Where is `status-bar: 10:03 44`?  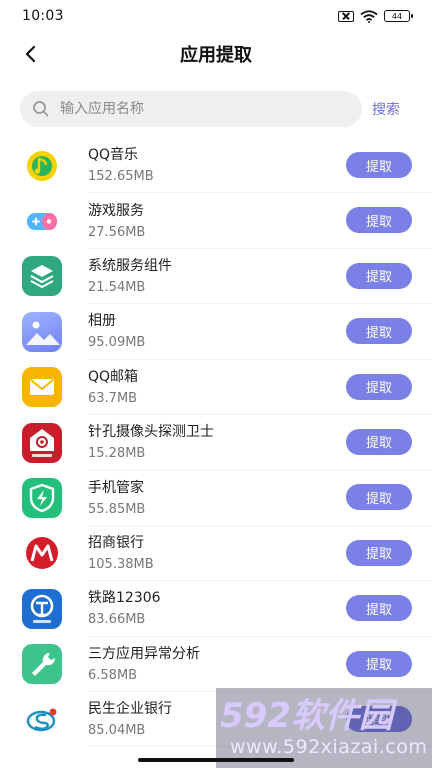 status-bar: 10:03 44 is located at coordinates (216, 16).